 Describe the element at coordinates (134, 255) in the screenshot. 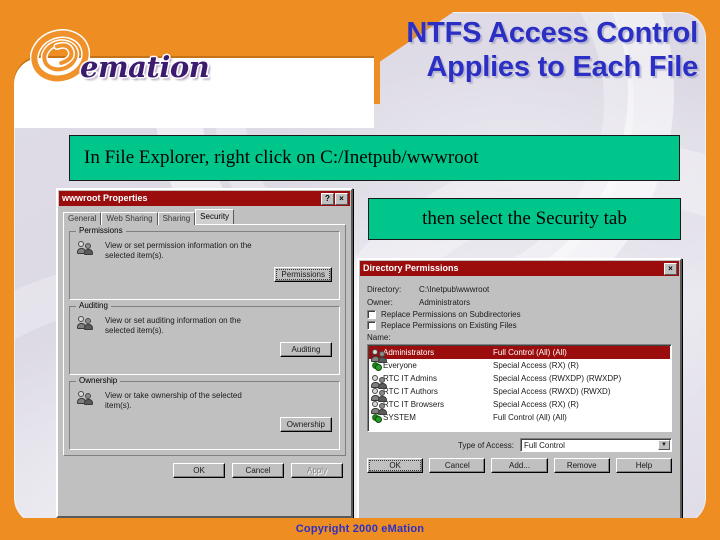

I see `permissions-description-line2: selected item(s).` at that location.